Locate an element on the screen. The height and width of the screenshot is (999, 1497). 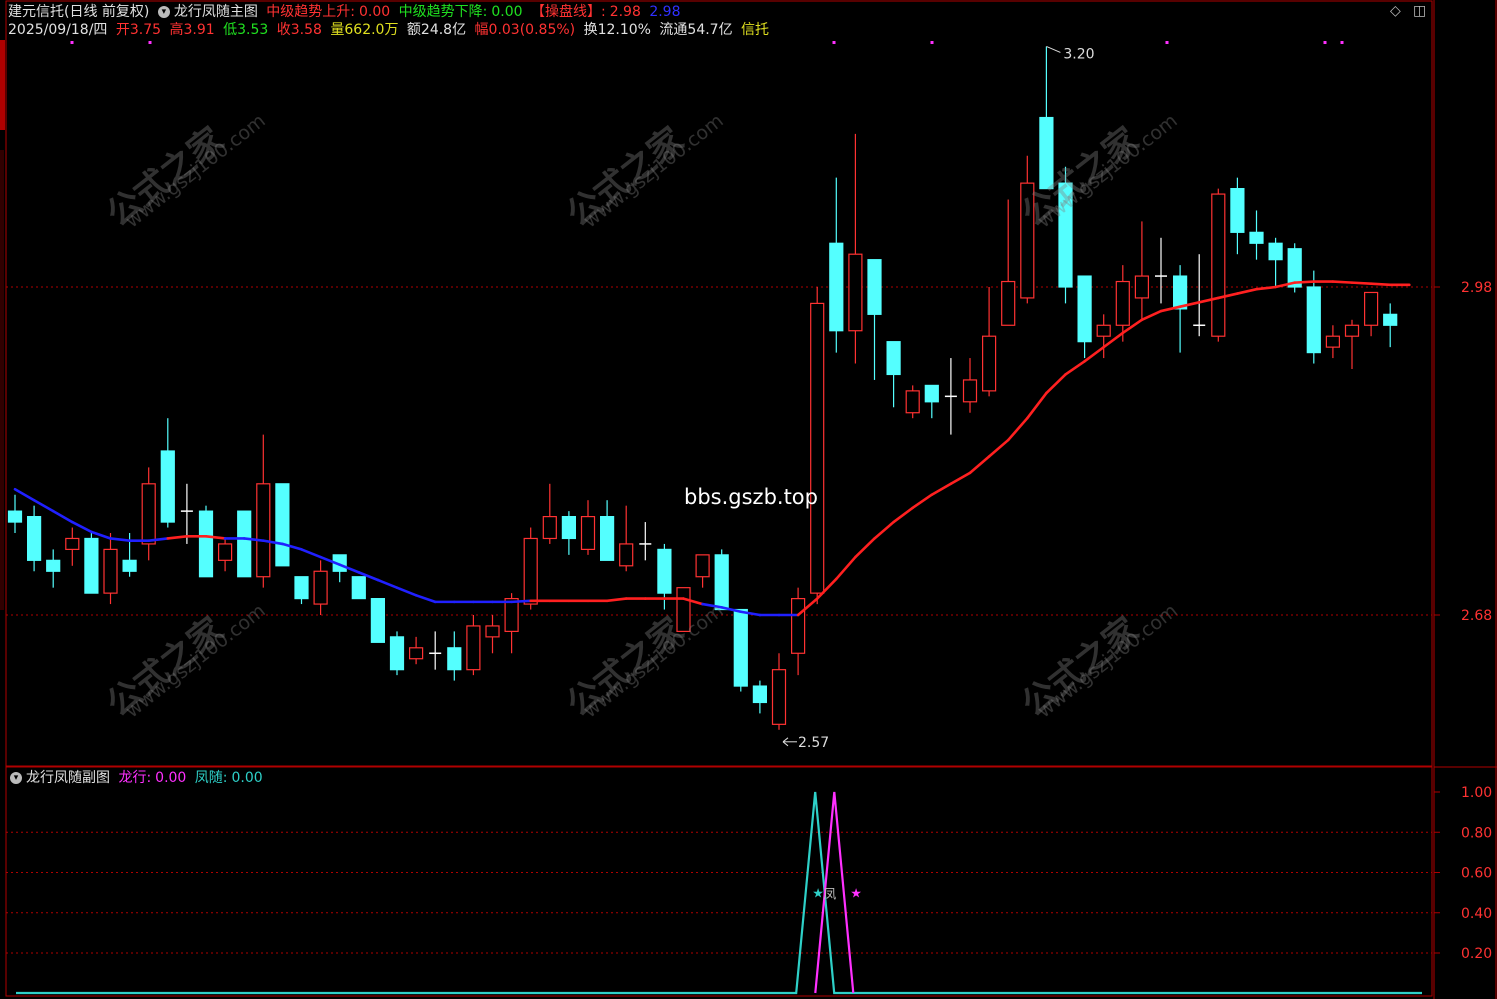
close-label: 收 is located at coordinates (283, 30).